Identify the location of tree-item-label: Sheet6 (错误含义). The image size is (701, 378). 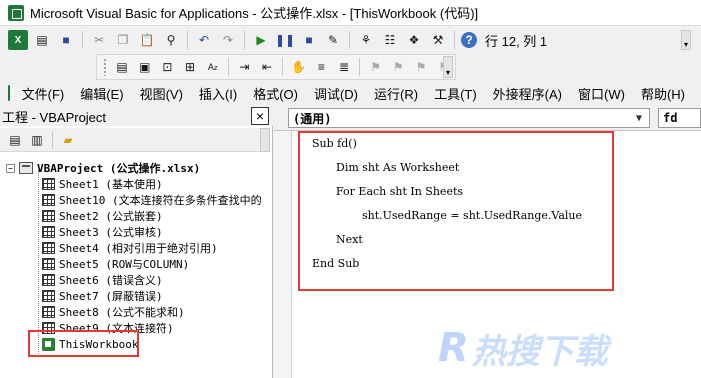
(111, 280).